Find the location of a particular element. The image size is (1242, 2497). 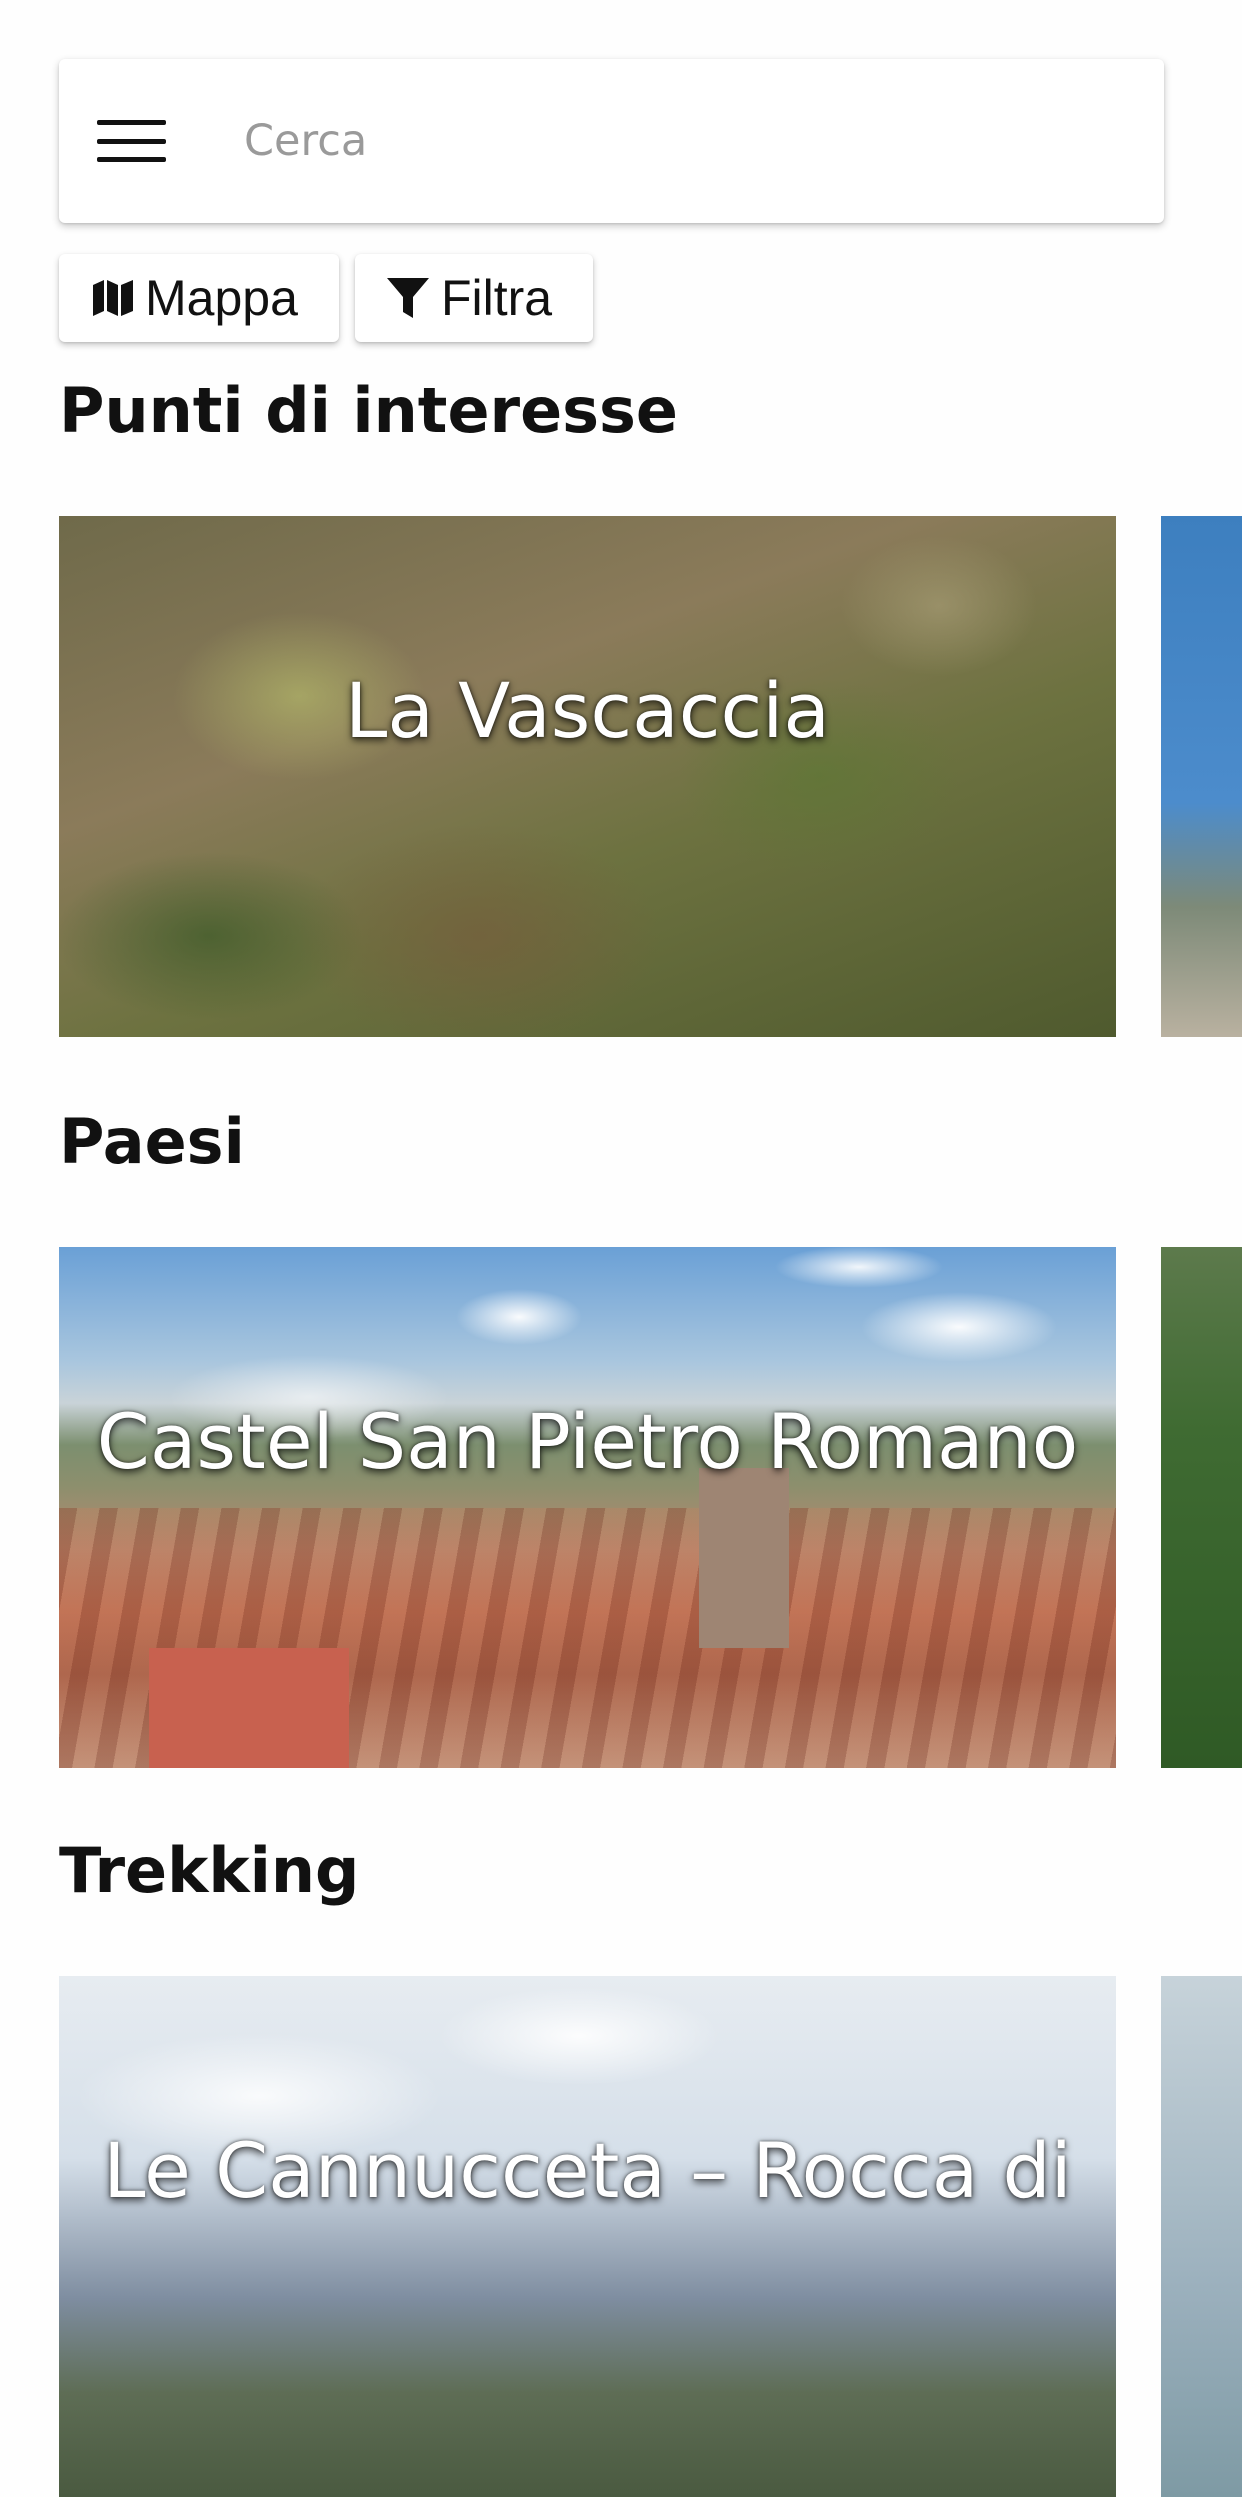

map-button-label: Mappa is located at coordinates (221, 298).